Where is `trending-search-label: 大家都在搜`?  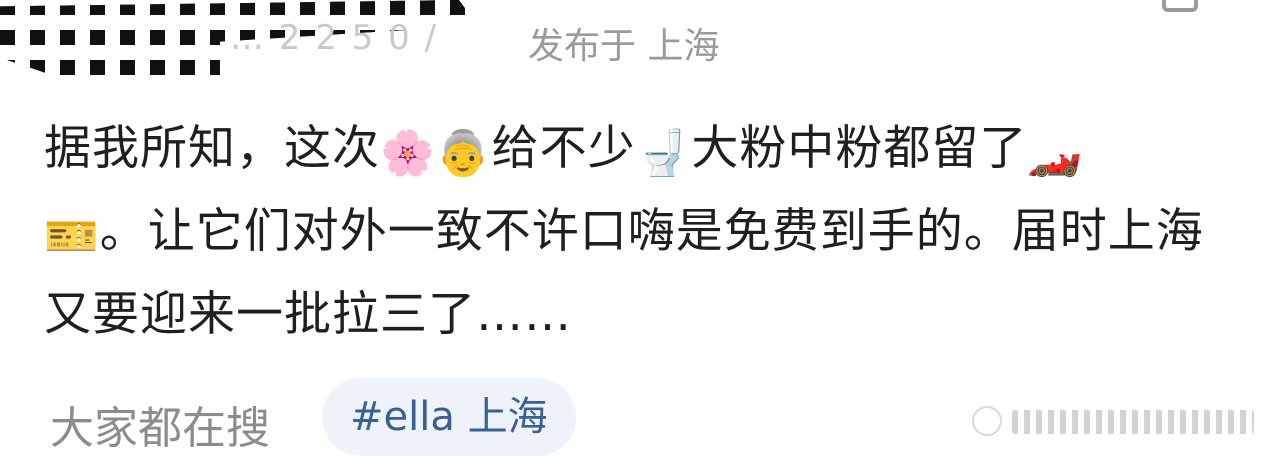 trending-search-label: 大家都在搜 is located at coordinates (160, 428).